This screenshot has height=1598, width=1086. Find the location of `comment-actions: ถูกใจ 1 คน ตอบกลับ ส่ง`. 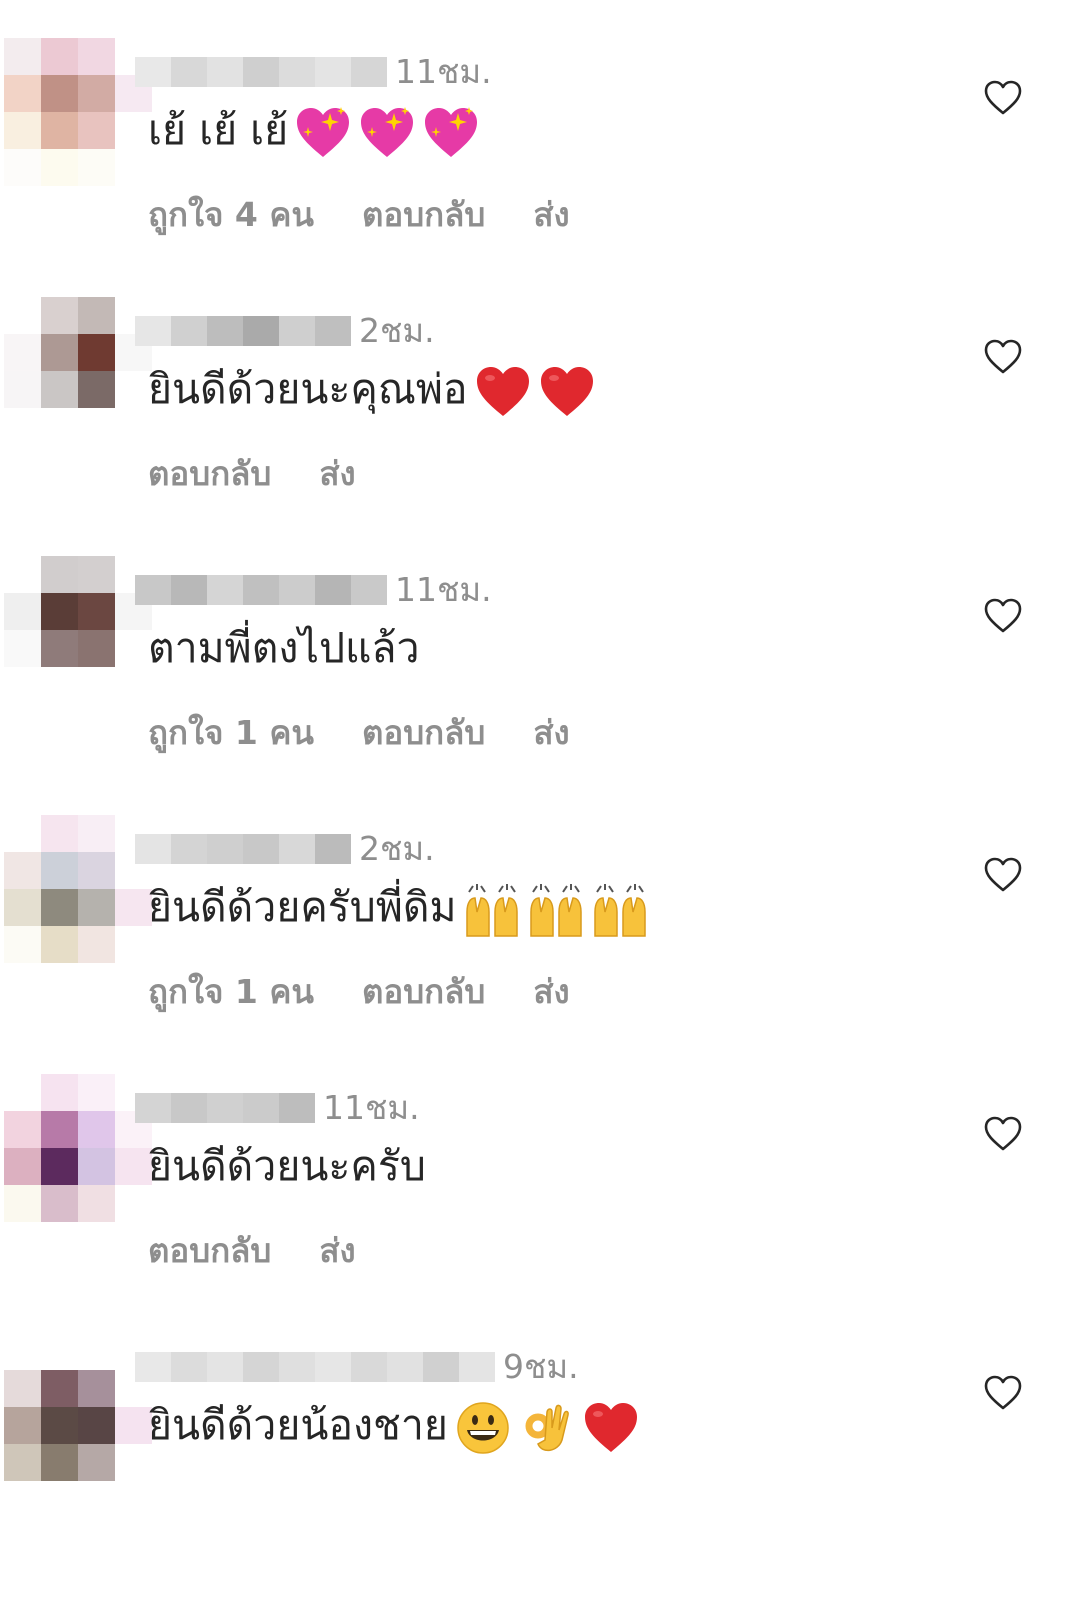

comment-actions: ถูกใจ 1 คน ตอบกลับ ส่ง is located at coordinates (383, 732).